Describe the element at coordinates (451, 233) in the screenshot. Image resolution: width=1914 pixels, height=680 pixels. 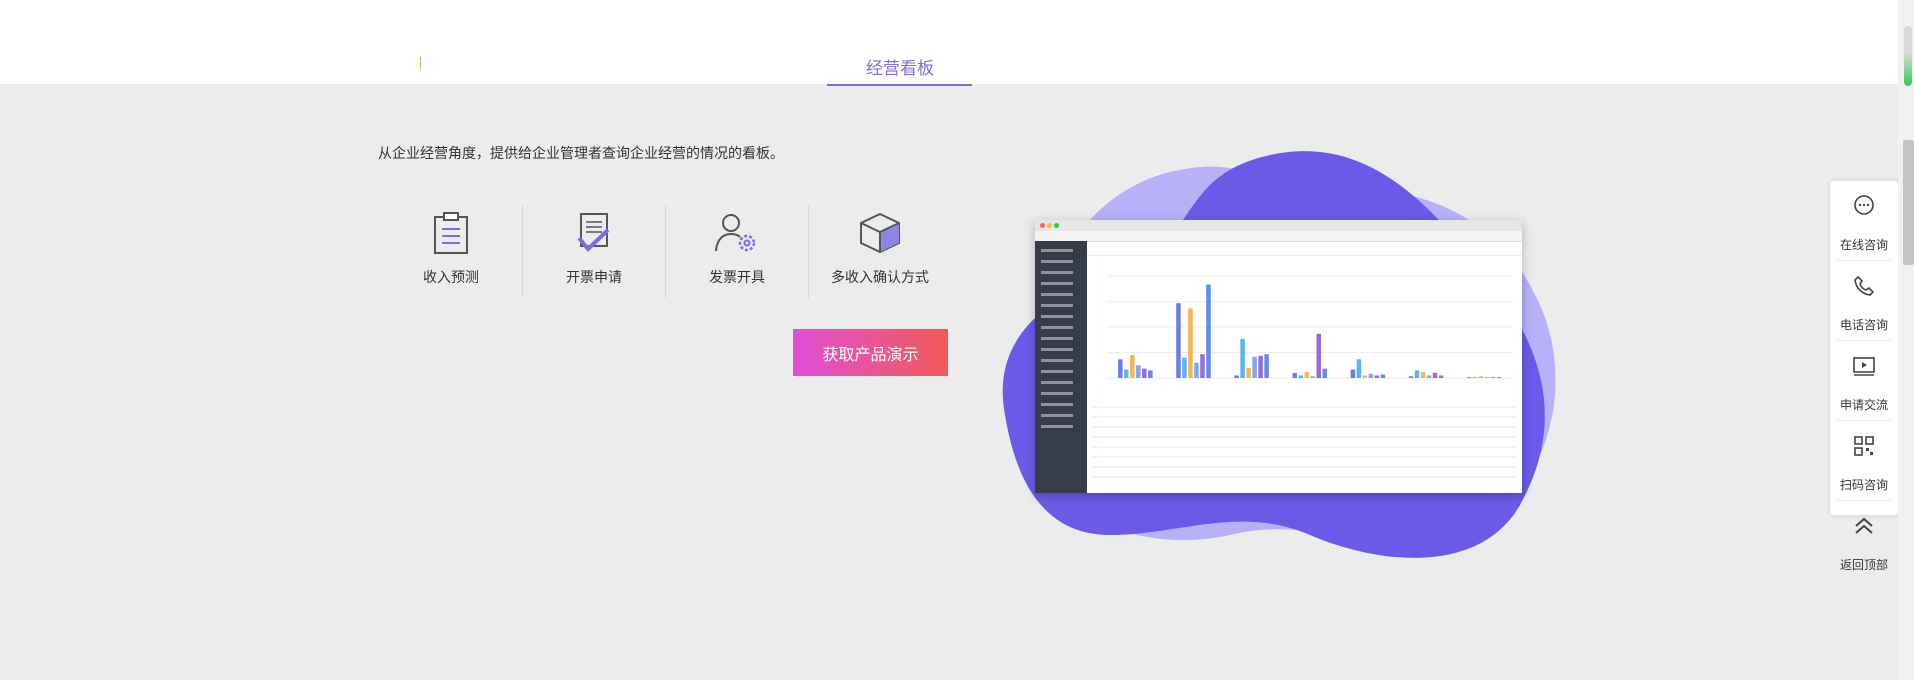
I see `clipboard-icon` at that location.